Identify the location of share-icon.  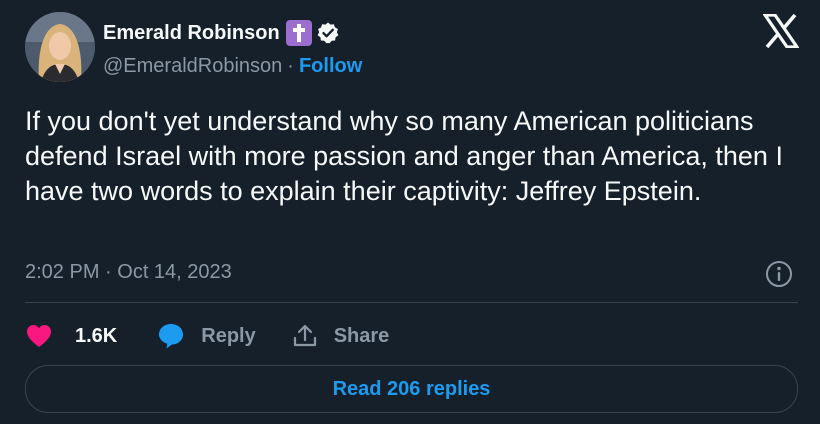
(304, 335).